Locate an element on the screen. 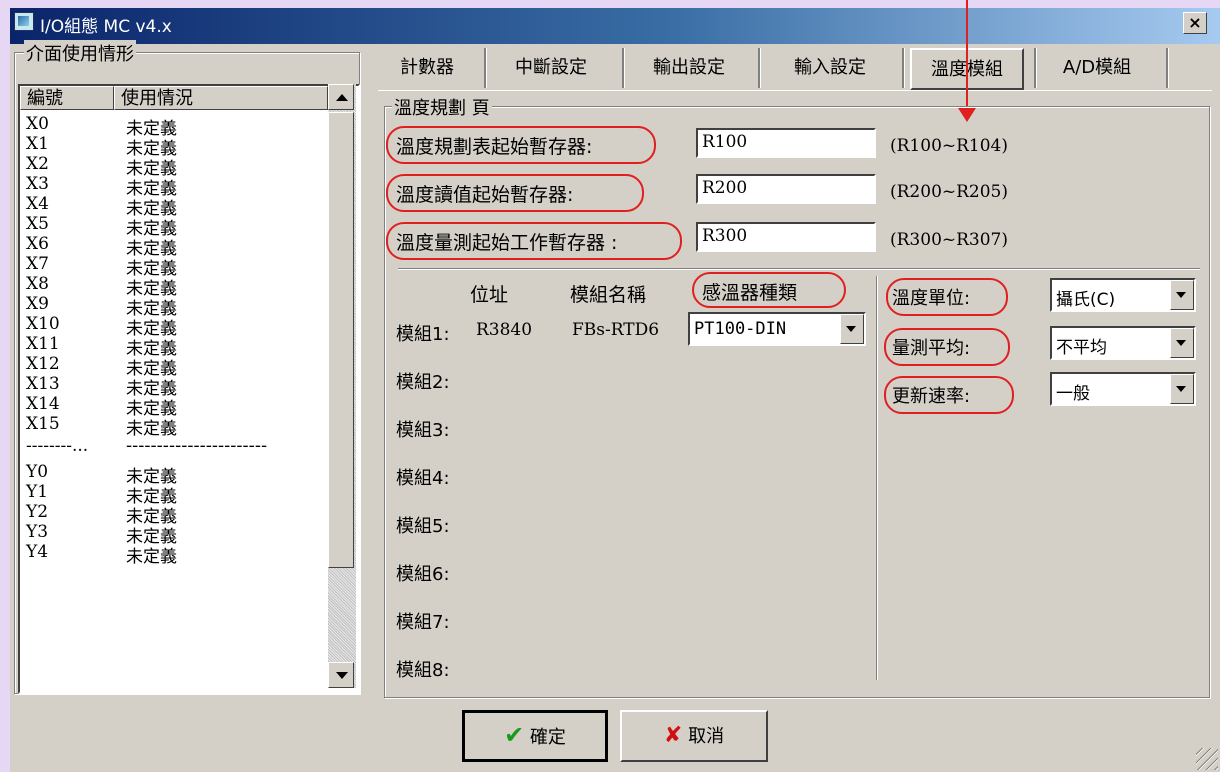 The image size is (1220, 772). interface-usage-title: 介面使用情形 is located at coordinates (80, 53).